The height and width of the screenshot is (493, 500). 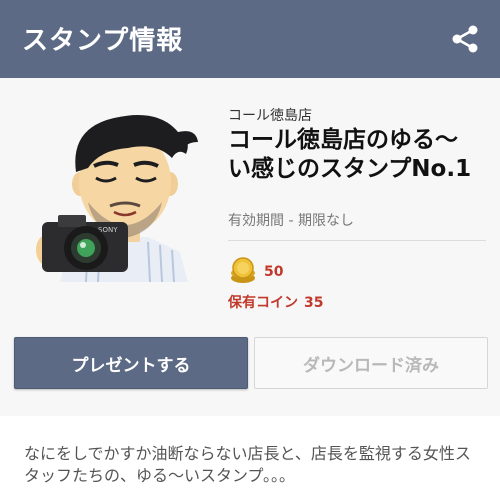 What do you see at coordinates (350, 154) in the screenshot?
I see `sticker-title: コール徳島店のゆる〜い感じのスタンプNo.1` at bounding box center [350, 154].